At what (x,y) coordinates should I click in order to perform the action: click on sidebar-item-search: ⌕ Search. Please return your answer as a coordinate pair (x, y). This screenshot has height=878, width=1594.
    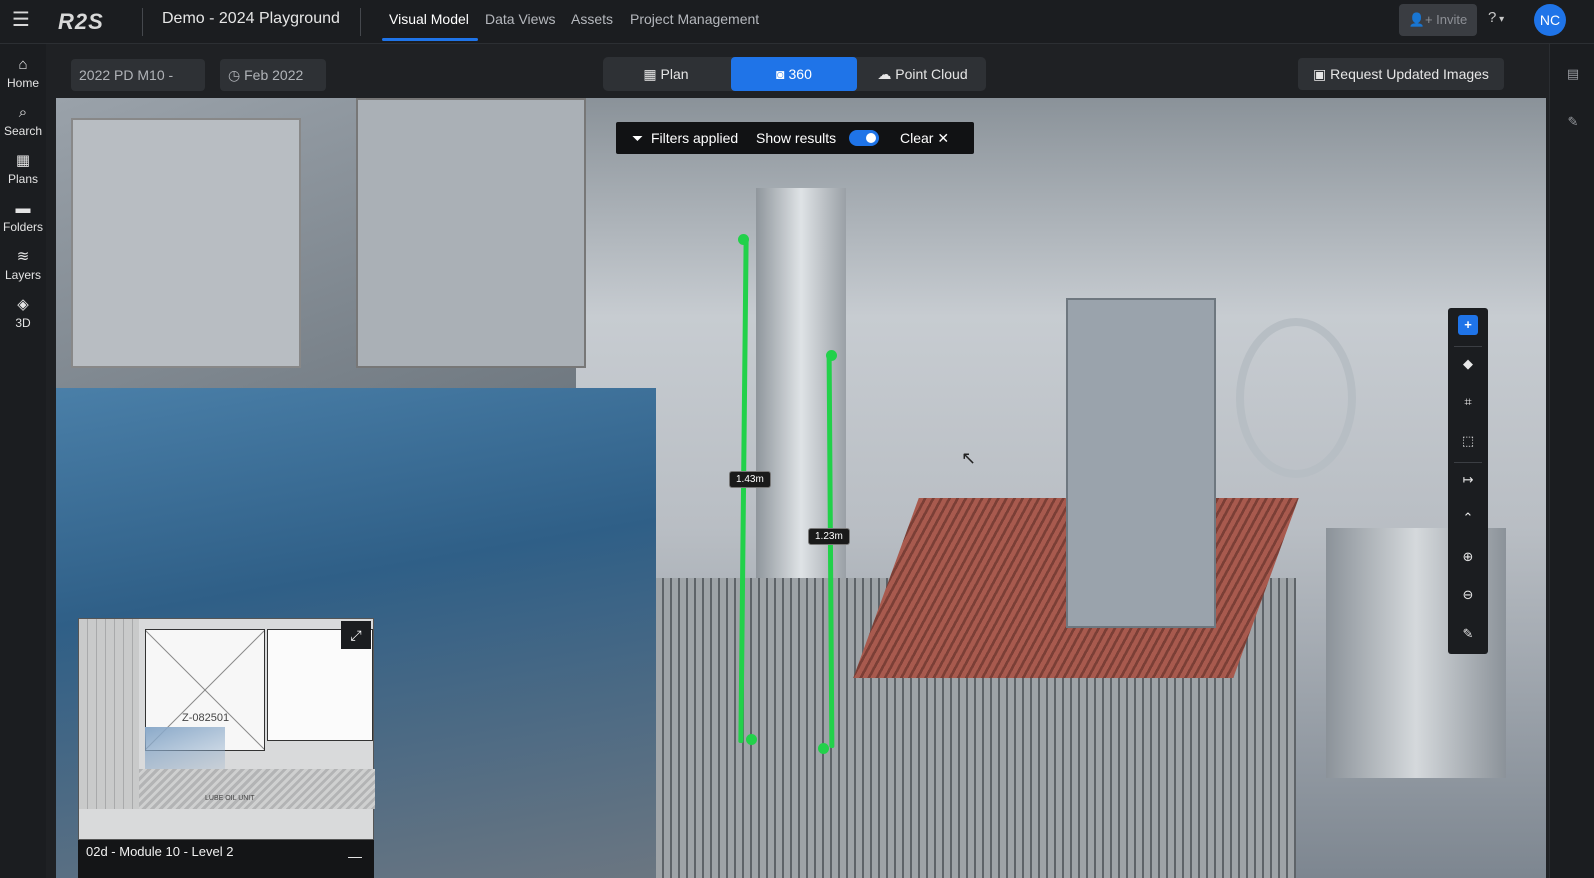
    Looking at the image, I should click on (23, 121).